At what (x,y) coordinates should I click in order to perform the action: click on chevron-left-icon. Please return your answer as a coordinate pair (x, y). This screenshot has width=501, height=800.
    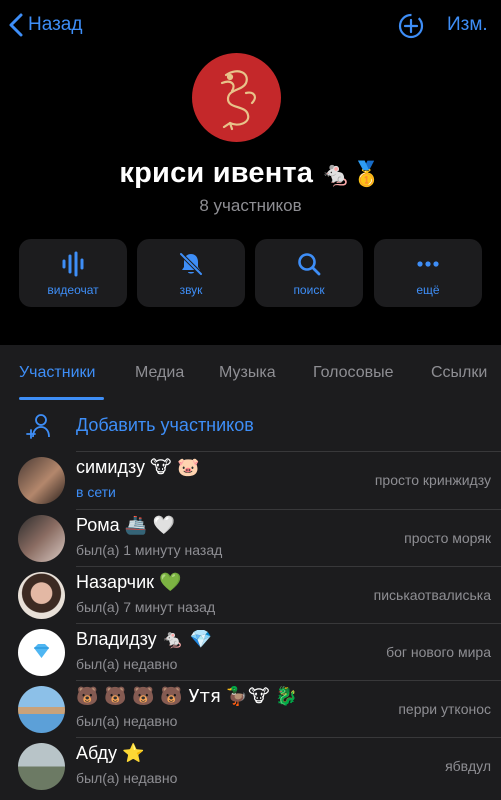
    Looking at the image, I should click on (16, 25).